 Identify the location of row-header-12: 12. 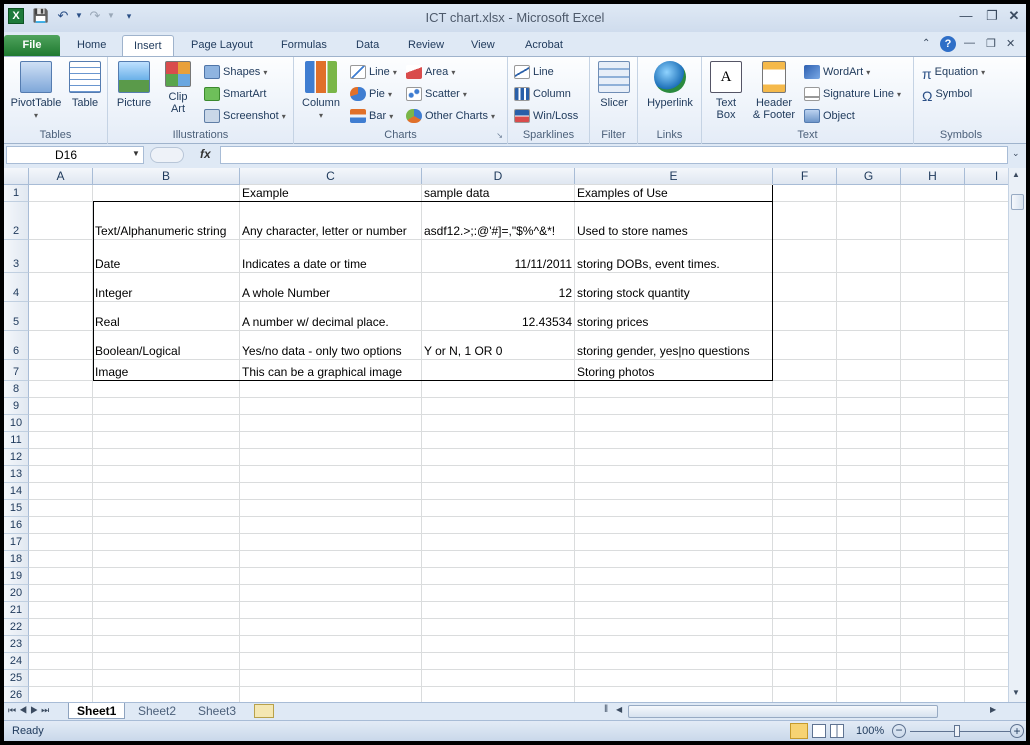
(16, 457).